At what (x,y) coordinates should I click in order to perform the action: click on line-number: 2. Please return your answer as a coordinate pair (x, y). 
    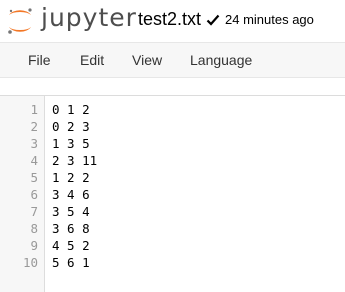
    Looking at the image, I should click on (34, 126).